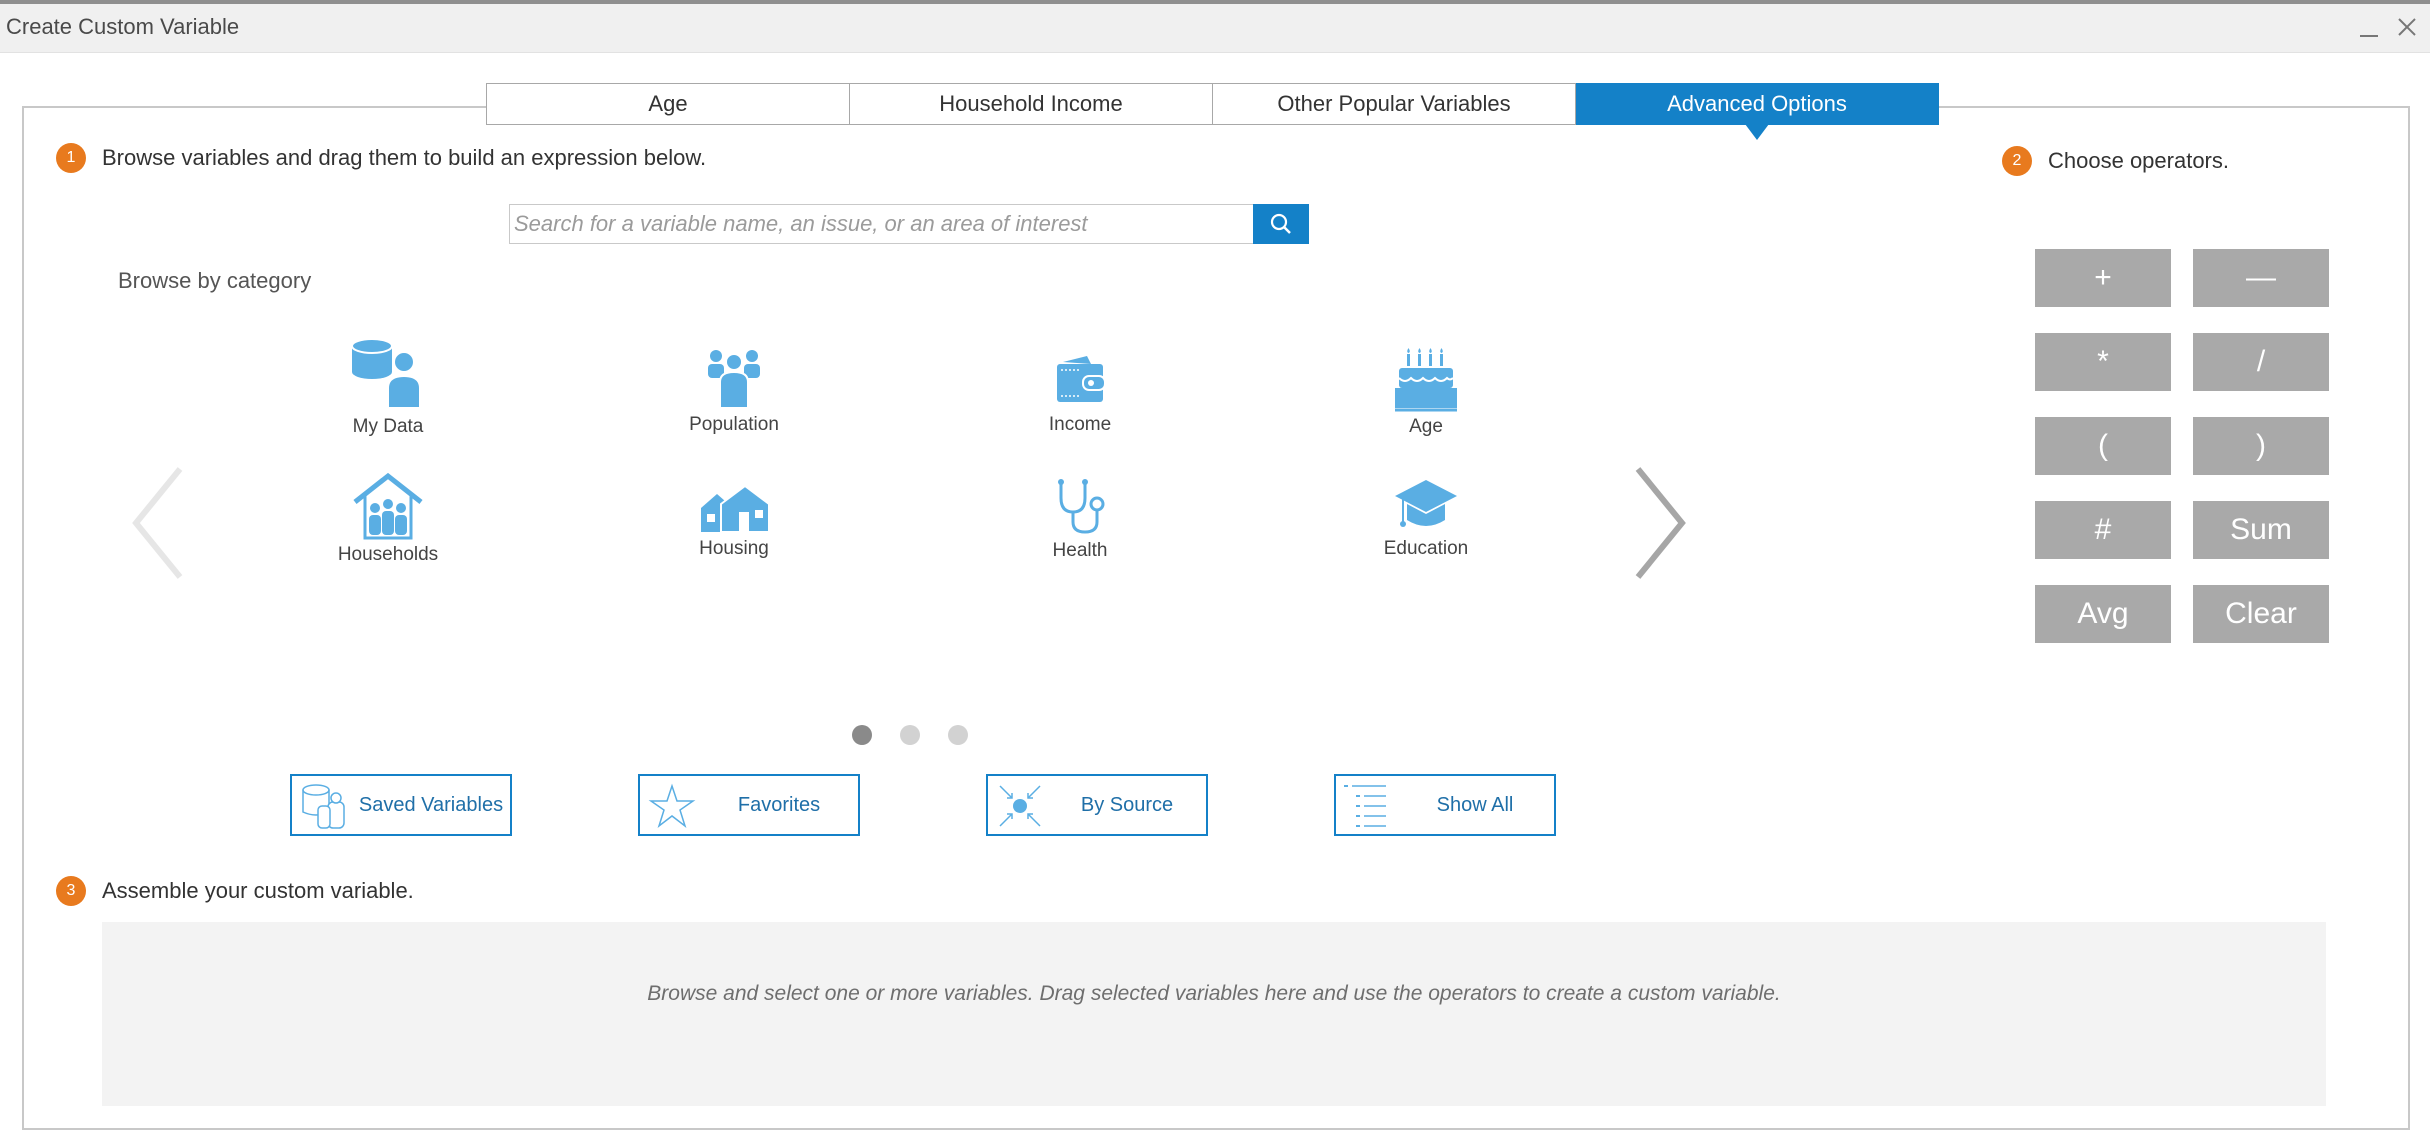 This screenshot has width=2430, height=1130. Describe the element at coordinates (1020, 806) in the screenshot. I see `by-source-icon` at that location.